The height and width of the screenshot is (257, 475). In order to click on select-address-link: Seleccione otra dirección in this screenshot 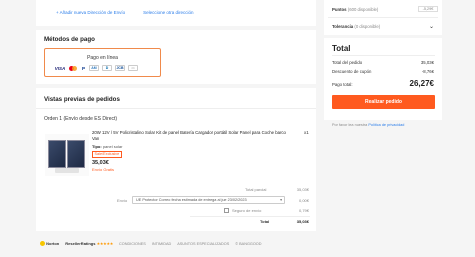, I will do `click(168, 12)`.